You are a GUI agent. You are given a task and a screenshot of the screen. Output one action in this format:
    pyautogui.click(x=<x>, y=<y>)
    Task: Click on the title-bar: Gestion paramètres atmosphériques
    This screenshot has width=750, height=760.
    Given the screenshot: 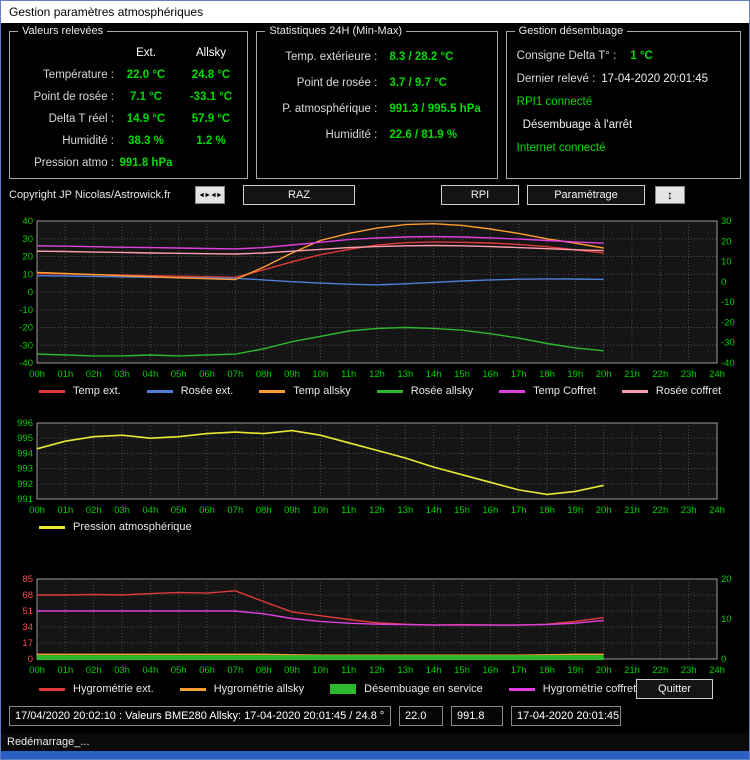 What is the action you would take?
    pyautogui.click(x=375, y=12)
    